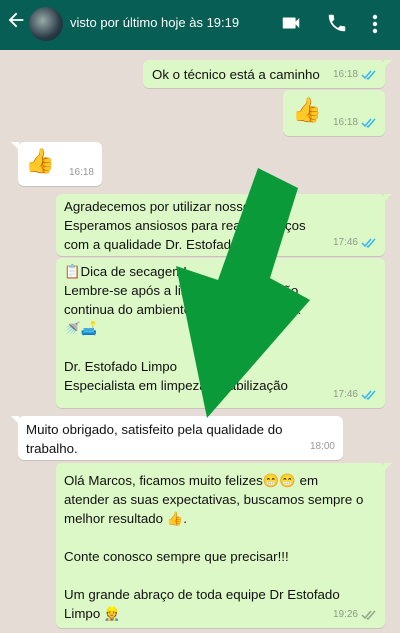 Image resolution: width=400 pixels, height=633 pixels. I want to click on avatar, so click(46, 24).